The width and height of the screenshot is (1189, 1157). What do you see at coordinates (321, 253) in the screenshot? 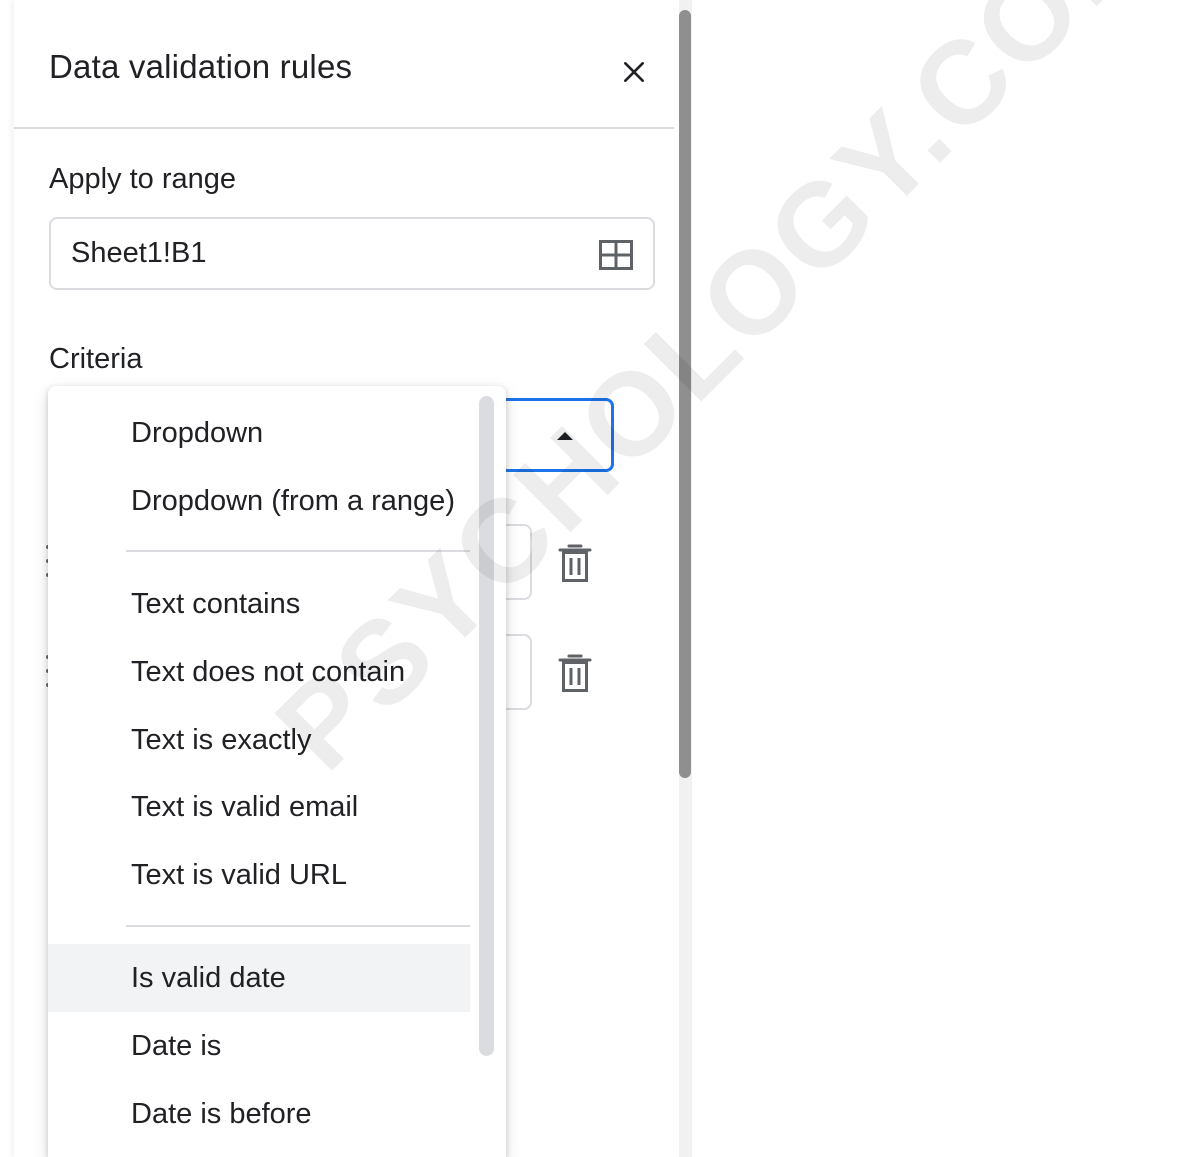
I see `range-input` at bounding box center [321, 253].